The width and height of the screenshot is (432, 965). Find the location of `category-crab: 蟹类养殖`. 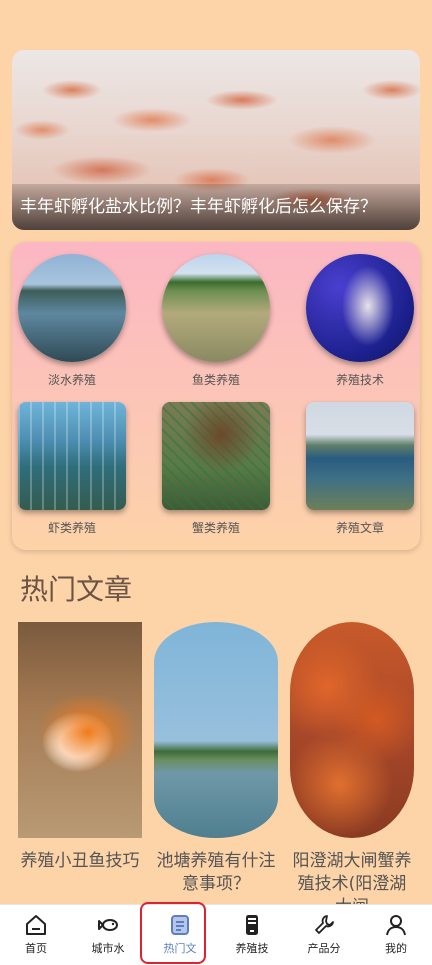

category-crab: 蟹类养殖 is located at coordinates (216, 468).